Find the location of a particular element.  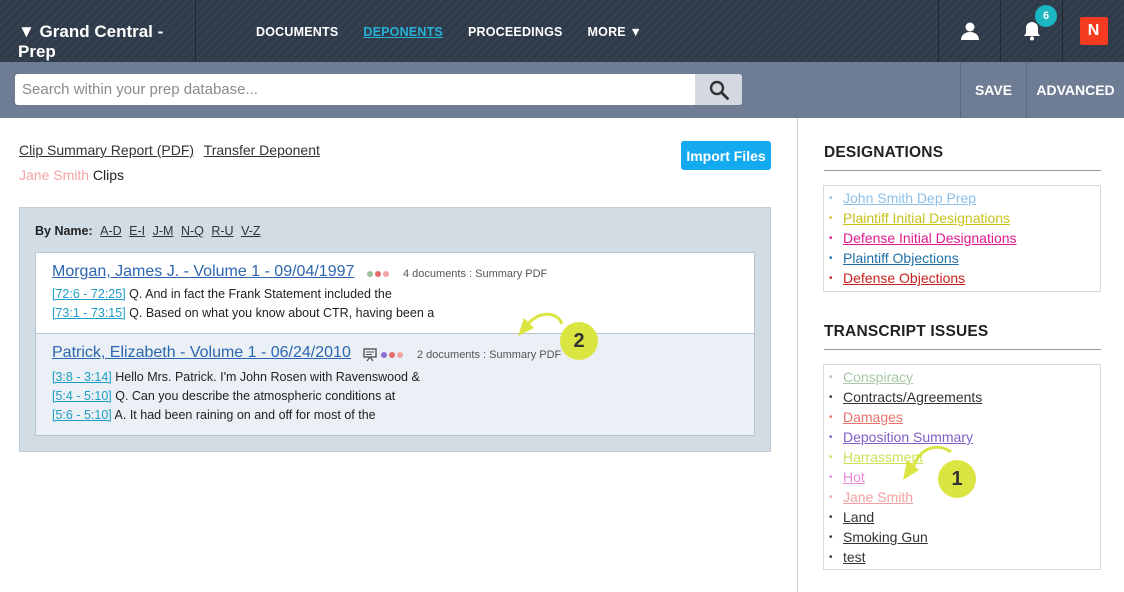

issue-link: test is located at coordinates (854, 557).